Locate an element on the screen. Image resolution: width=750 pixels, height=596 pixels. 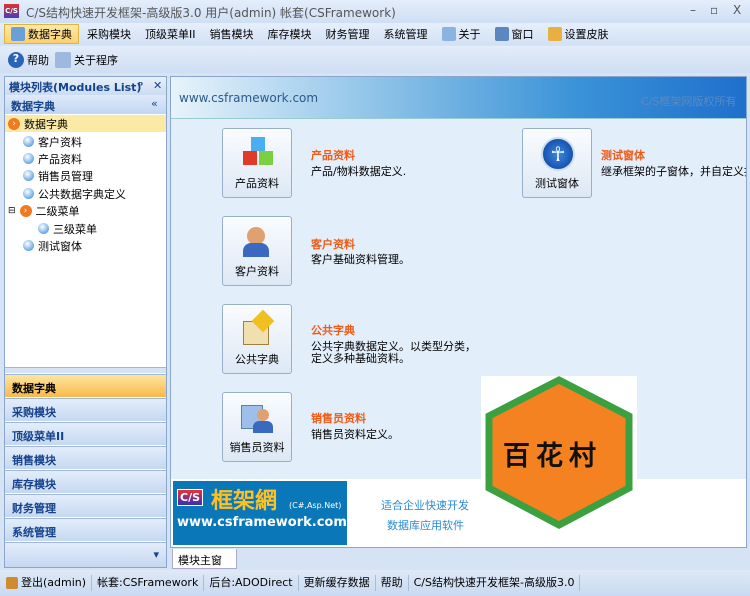
nav-group-data-dictionary: 数据字典 is located at coordinates (85, 385).